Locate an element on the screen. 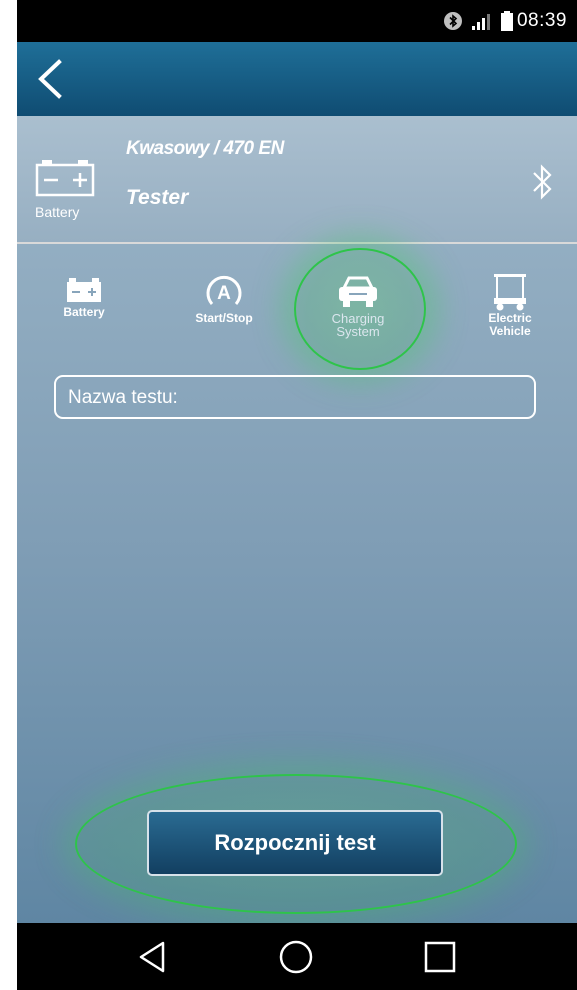 The height and width of the screenshot is (990, 577). tab-charging-label-2: System is located at coordinates (358, 331).